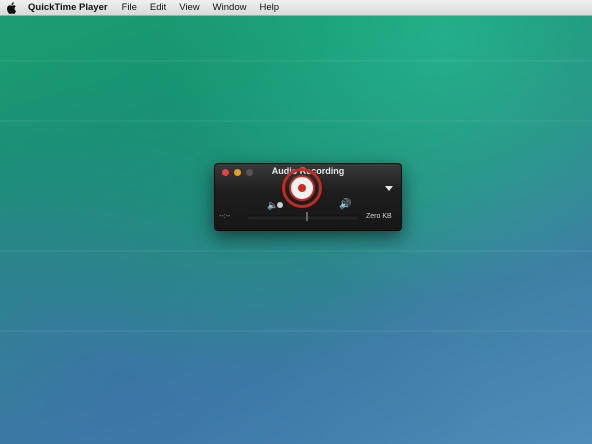 This screenshot has width=592, height=444. I want to click on menu-view: View, so click(189, 7).